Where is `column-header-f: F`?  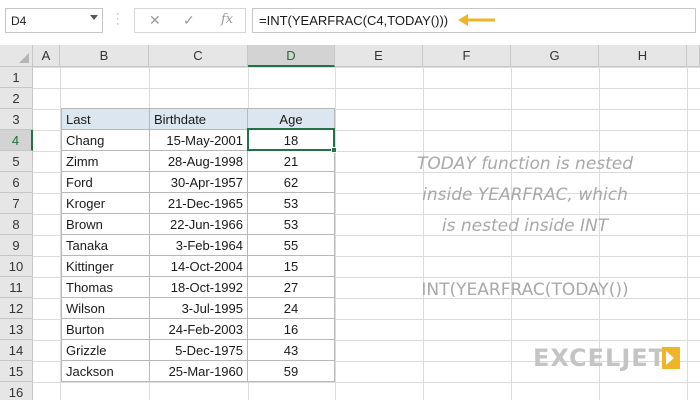
column-header-f: F is located at coordinates (467, 56).